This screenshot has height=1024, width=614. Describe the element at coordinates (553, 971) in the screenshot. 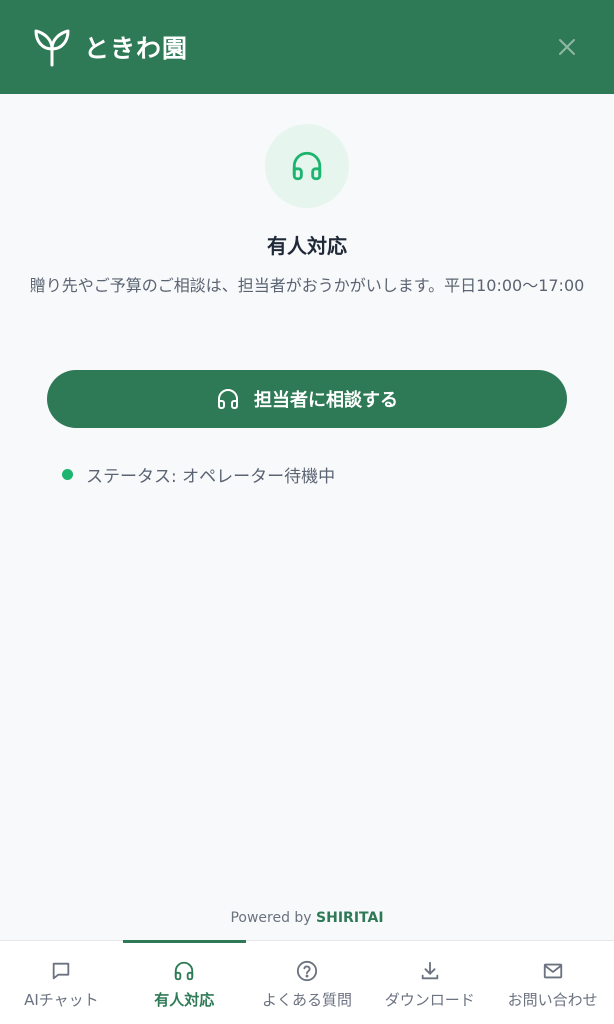

I see `mail-icon` at that location.